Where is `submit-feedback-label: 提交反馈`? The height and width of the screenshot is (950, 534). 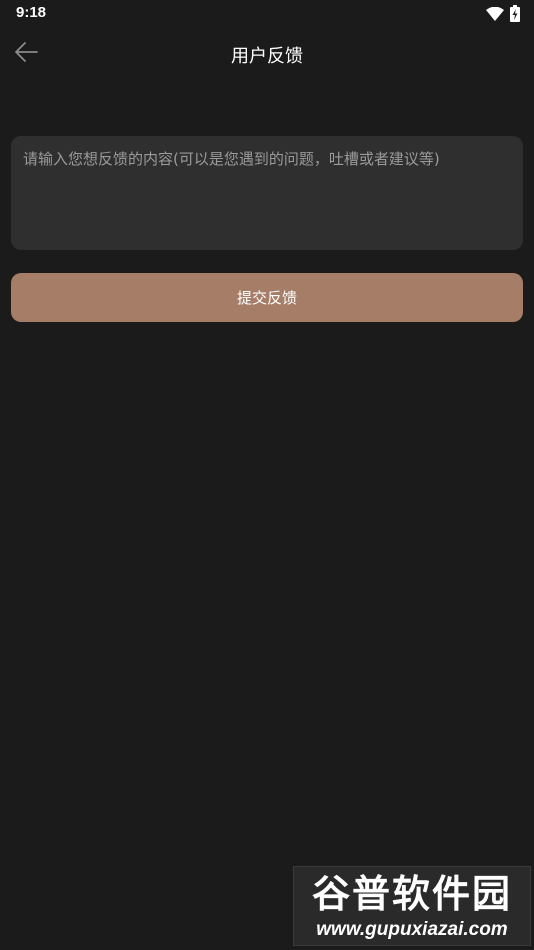
submit-feedback-label: 提交反馈 is located at coordinates (266, 298).